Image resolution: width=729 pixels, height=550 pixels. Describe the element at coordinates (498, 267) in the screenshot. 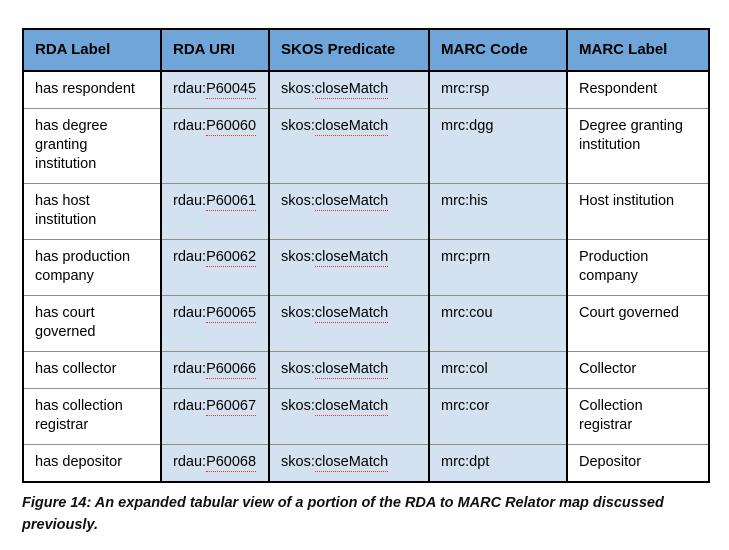

I see `cell-marc-code: mrc:prn` at that location.